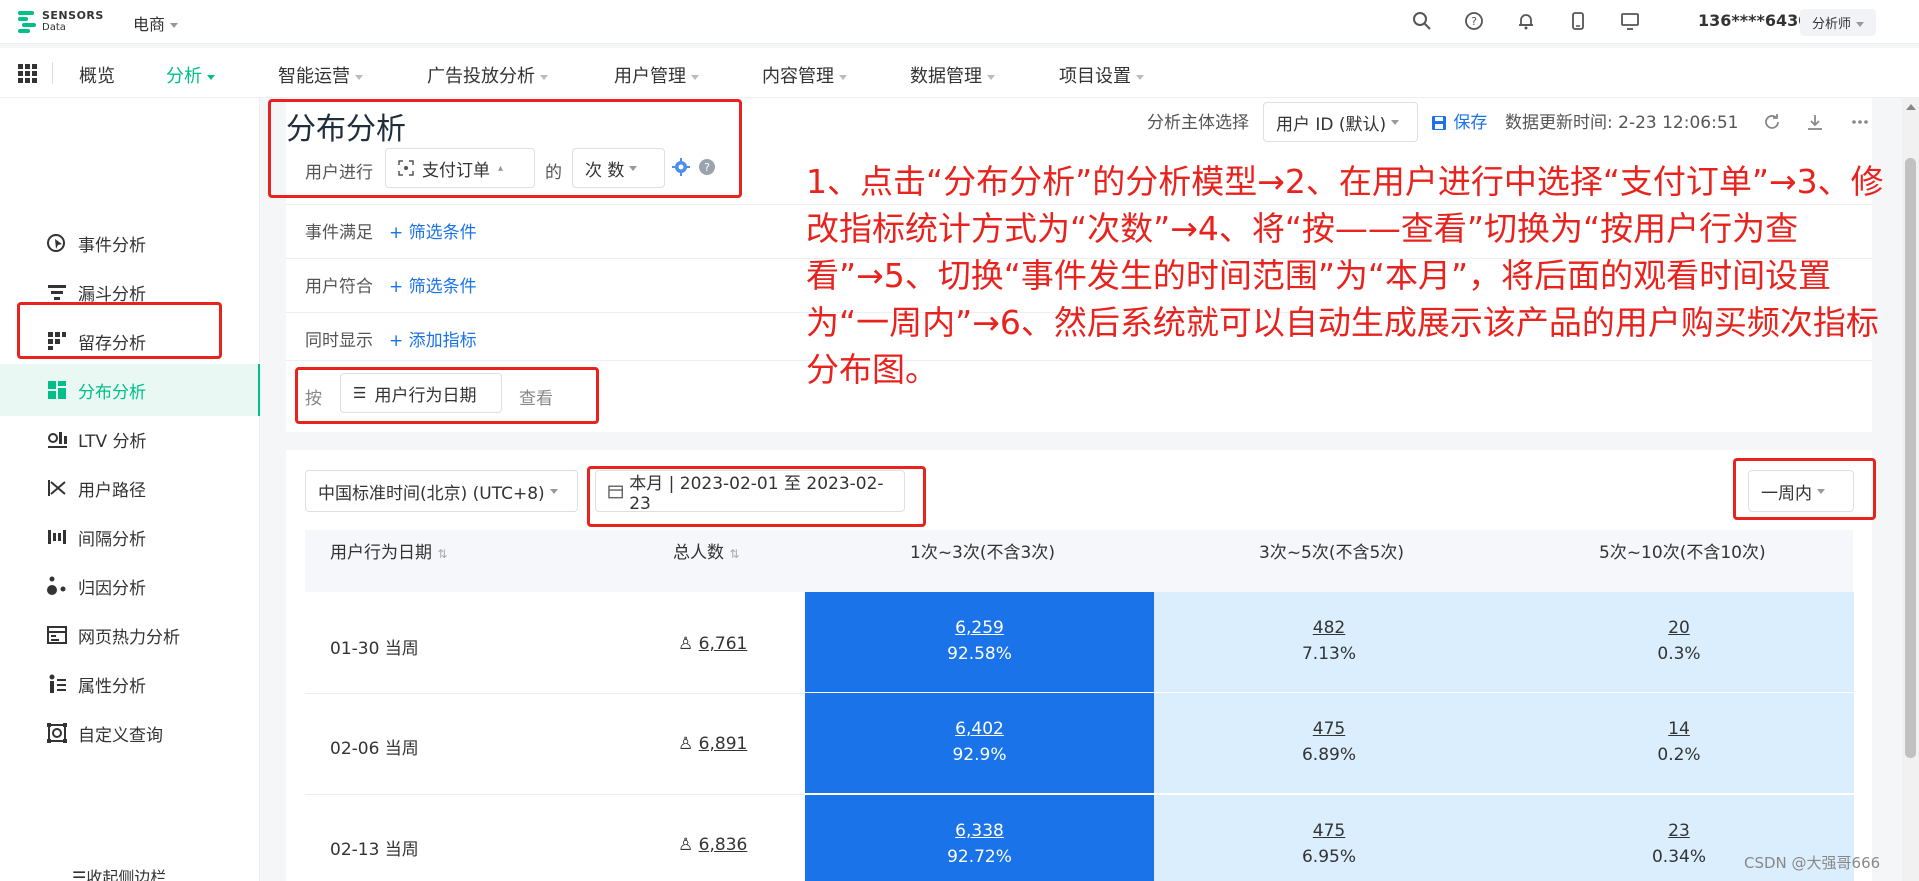 The image size is (1919, 881). Describe the element at coordinates (1812, 863) in the screenshot. I see `watermark: CSDN @大强哥666` at that location.